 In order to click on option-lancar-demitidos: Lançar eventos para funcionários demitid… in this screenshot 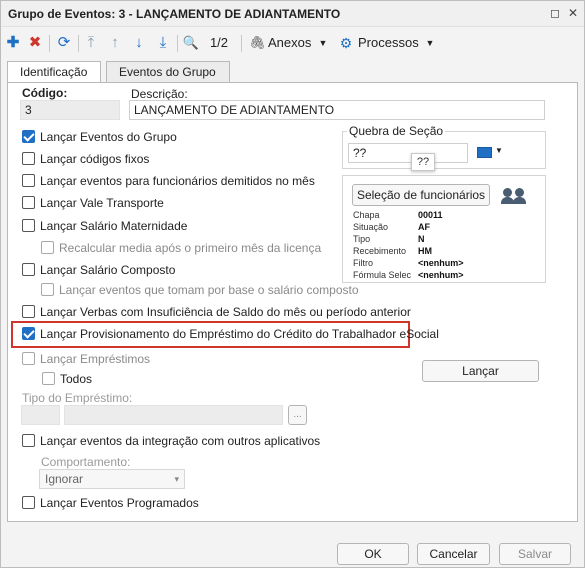, I will do `click(168, 182)`.